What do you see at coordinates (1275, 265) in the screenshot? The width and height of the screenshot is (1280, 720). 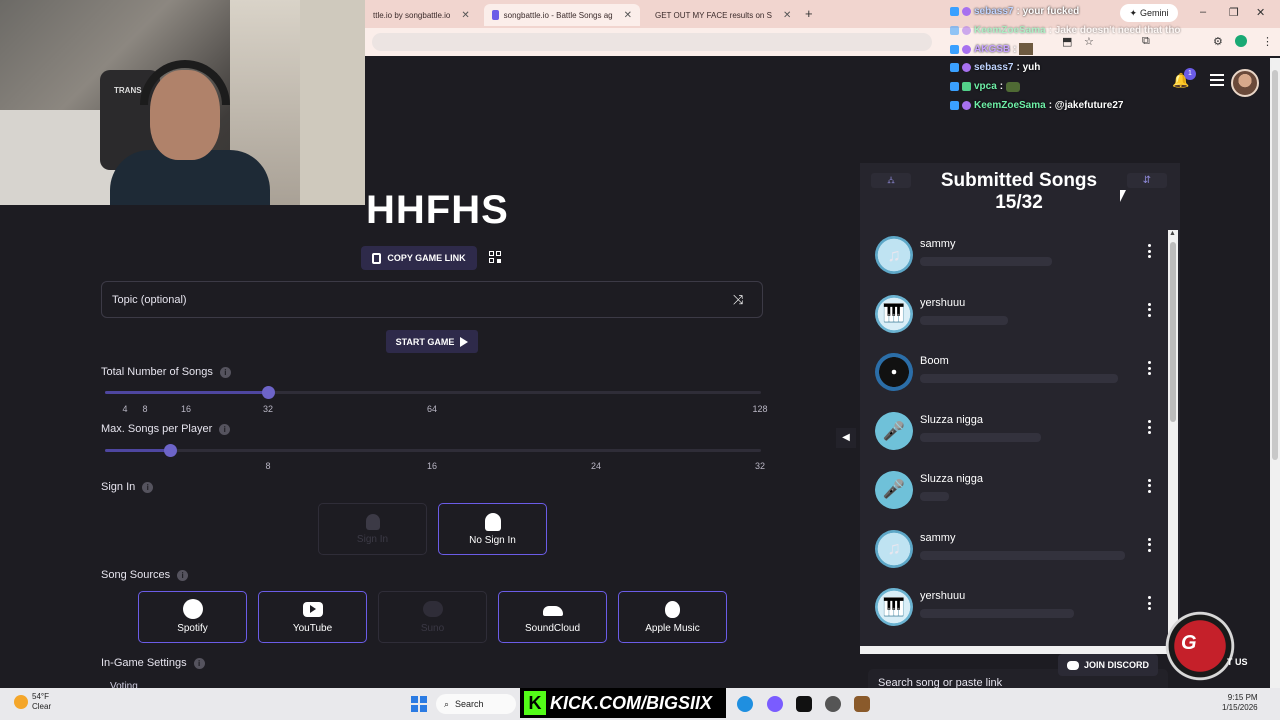 I see `page-scrollbar-thumb` at bounding box center [1275, 265].